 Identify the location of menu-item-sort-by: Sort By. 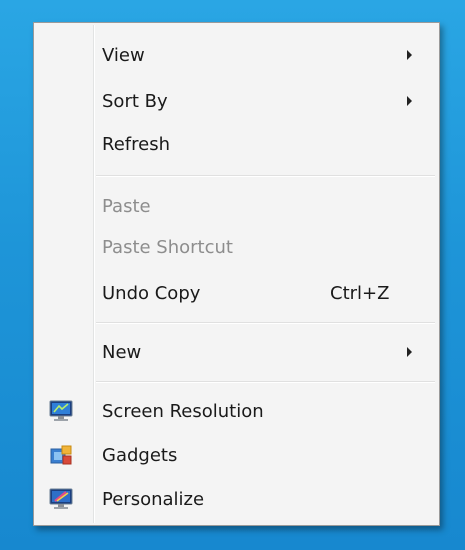
(236, 101).